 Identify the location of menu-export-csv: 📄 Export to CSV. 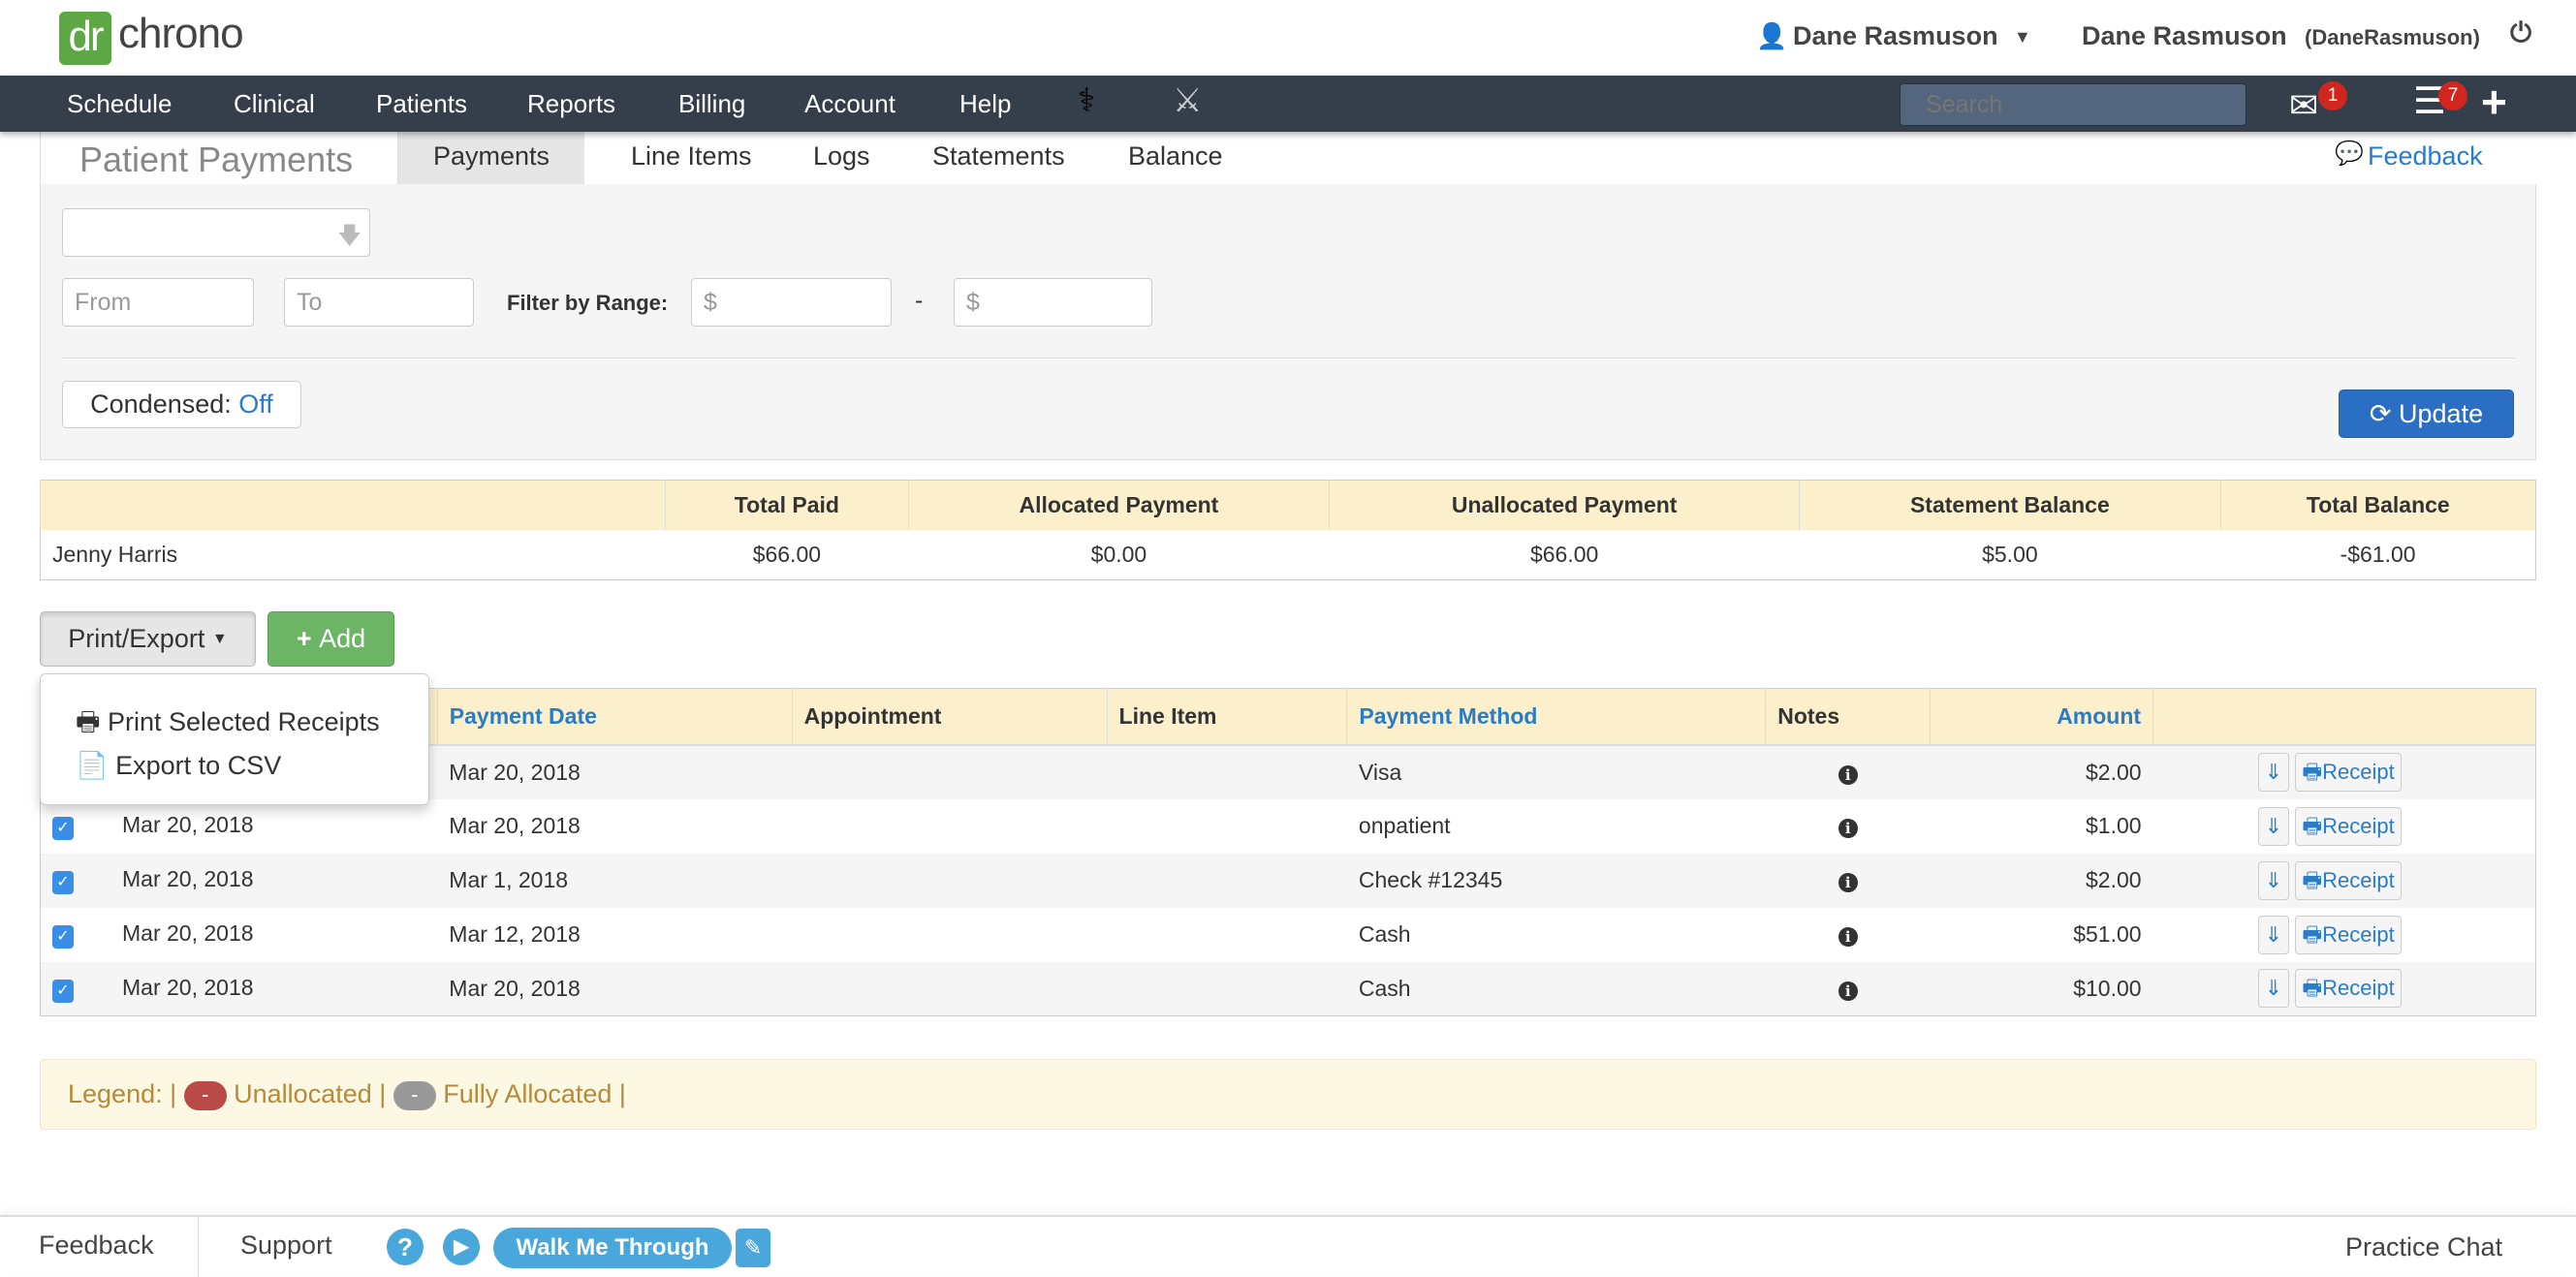
(178, 765).